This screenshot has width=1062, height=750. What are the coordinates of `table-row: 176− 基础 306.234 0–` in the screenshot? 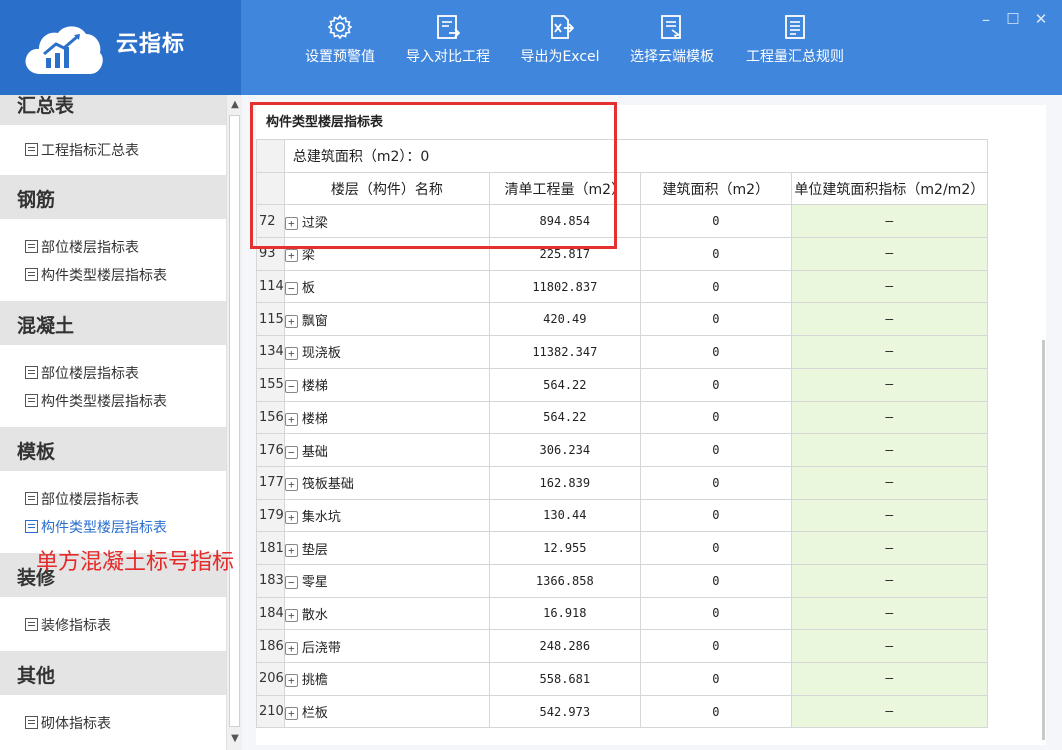 It's located at (622, 450).